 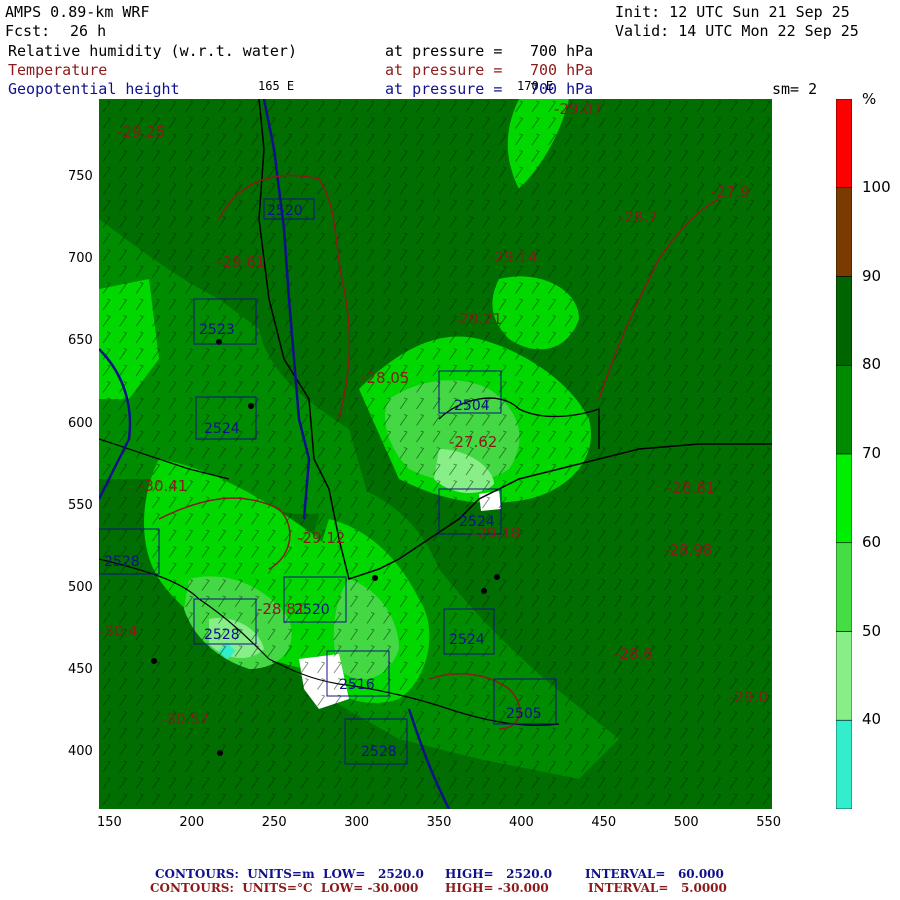 What do you see at coordinates (498, 874) in the screenshot?
I see `footer-contours-height-high: HIGH= 2520.0` at bounding box center [498, 874].